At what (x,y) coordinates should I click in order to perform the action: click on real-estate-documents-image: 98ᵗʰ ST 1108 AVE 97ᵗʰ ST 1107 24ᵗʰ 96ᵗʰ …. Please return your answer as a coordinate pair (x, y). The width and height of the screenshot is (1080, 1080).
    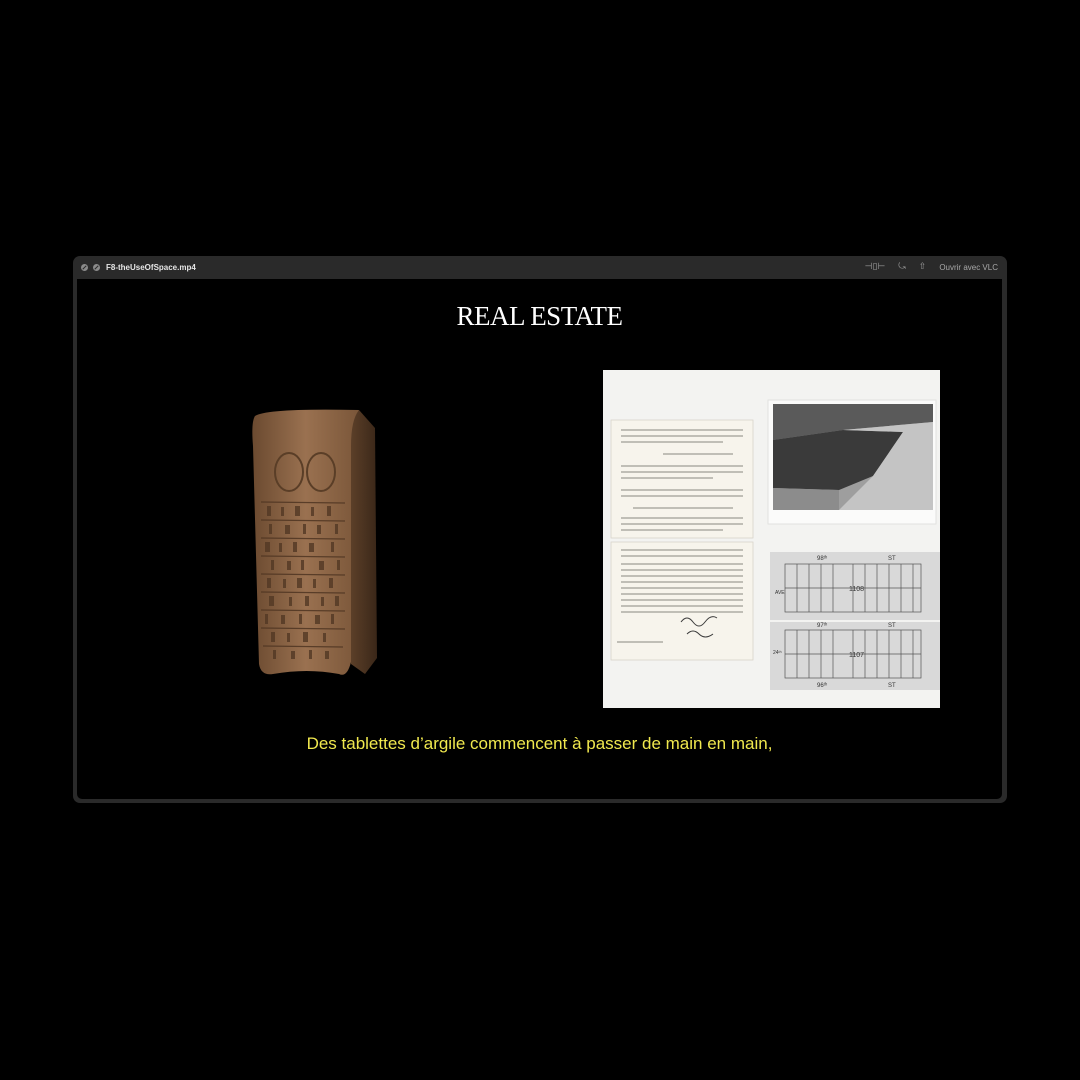
    Looking at the image, I should click on (771, 539).